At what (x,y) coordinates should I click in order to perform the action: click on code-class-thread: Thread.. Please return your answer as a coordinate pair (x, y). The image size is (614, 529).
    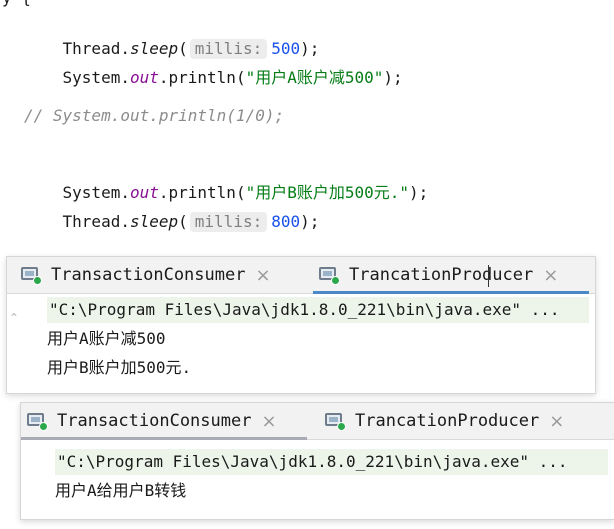
    Looking at the image, I should click on (96, 221).